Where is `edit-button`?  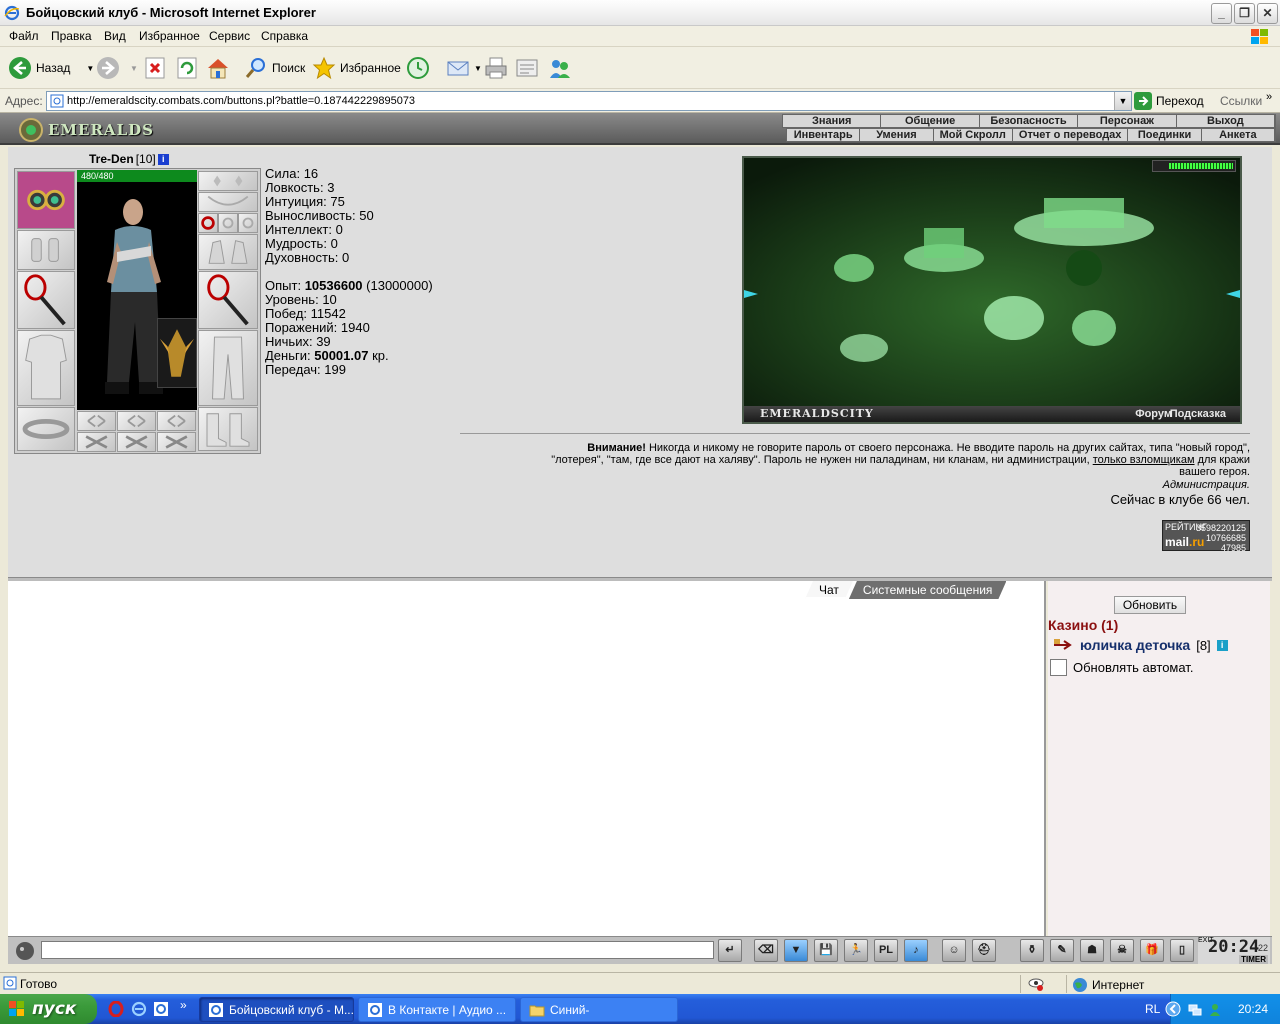 edit-button is located at coordinates (527, 68).